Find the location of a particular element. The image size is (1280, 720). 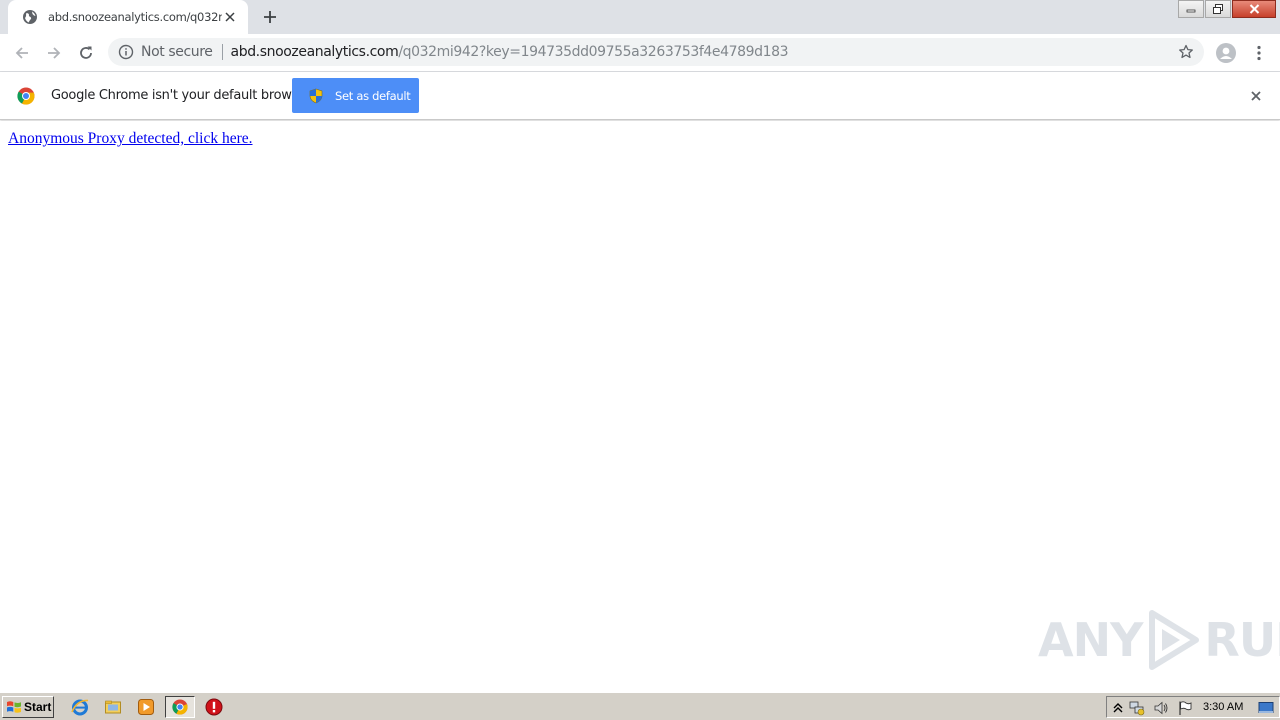

reload-button is located at coordinates (86, 53).